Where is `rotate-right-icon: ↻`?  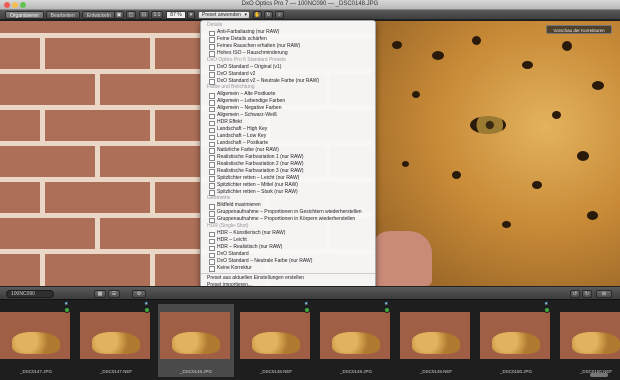 rotate-right-icon: ↻ is located at coordinates (587, 294).